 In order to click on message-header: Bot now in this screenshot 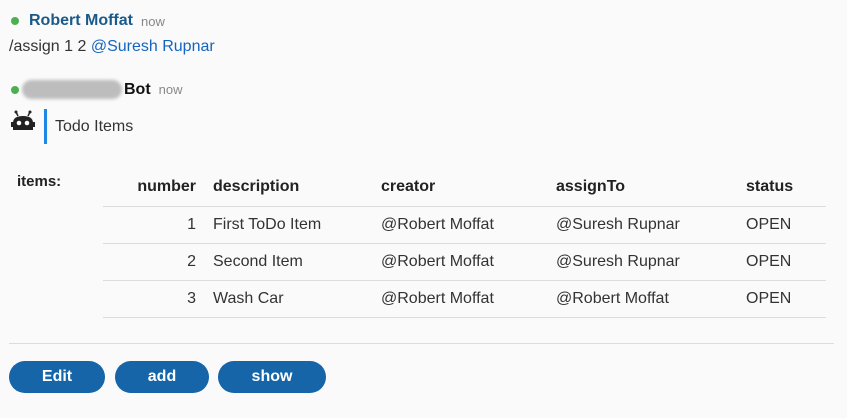, I will do `click(97, 89)`.